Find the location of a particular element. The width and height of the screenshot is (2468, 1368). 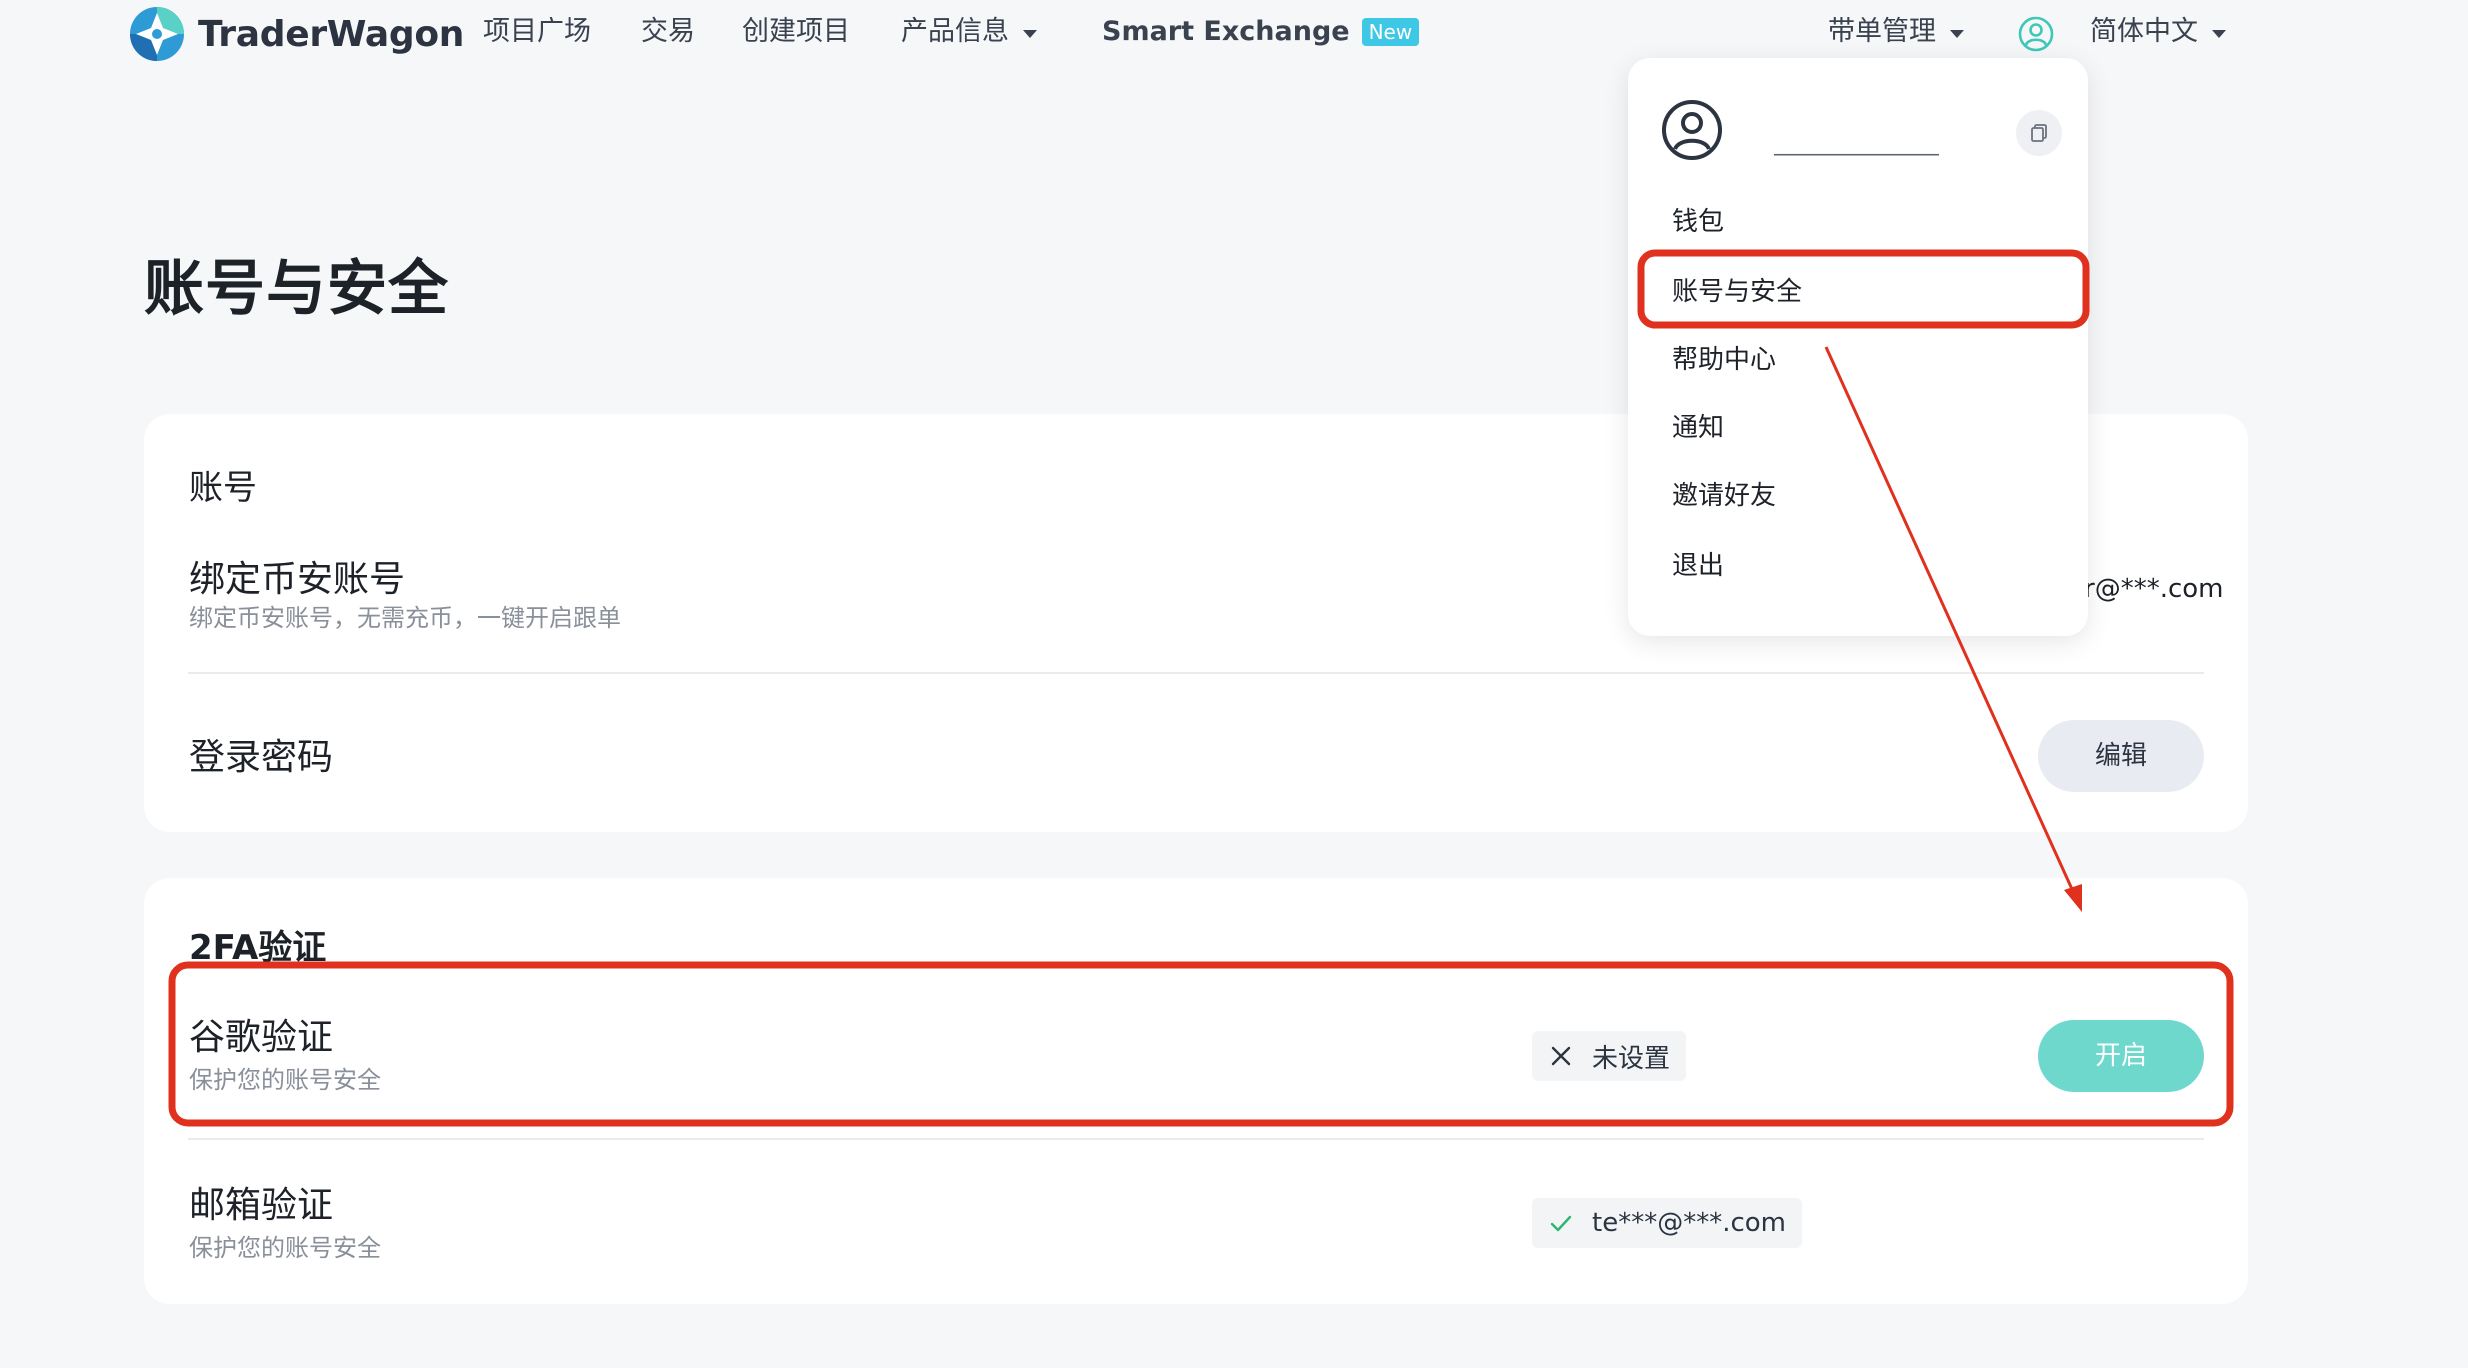

nav-trade-label: 交易 is located at coordinates (668, 31).